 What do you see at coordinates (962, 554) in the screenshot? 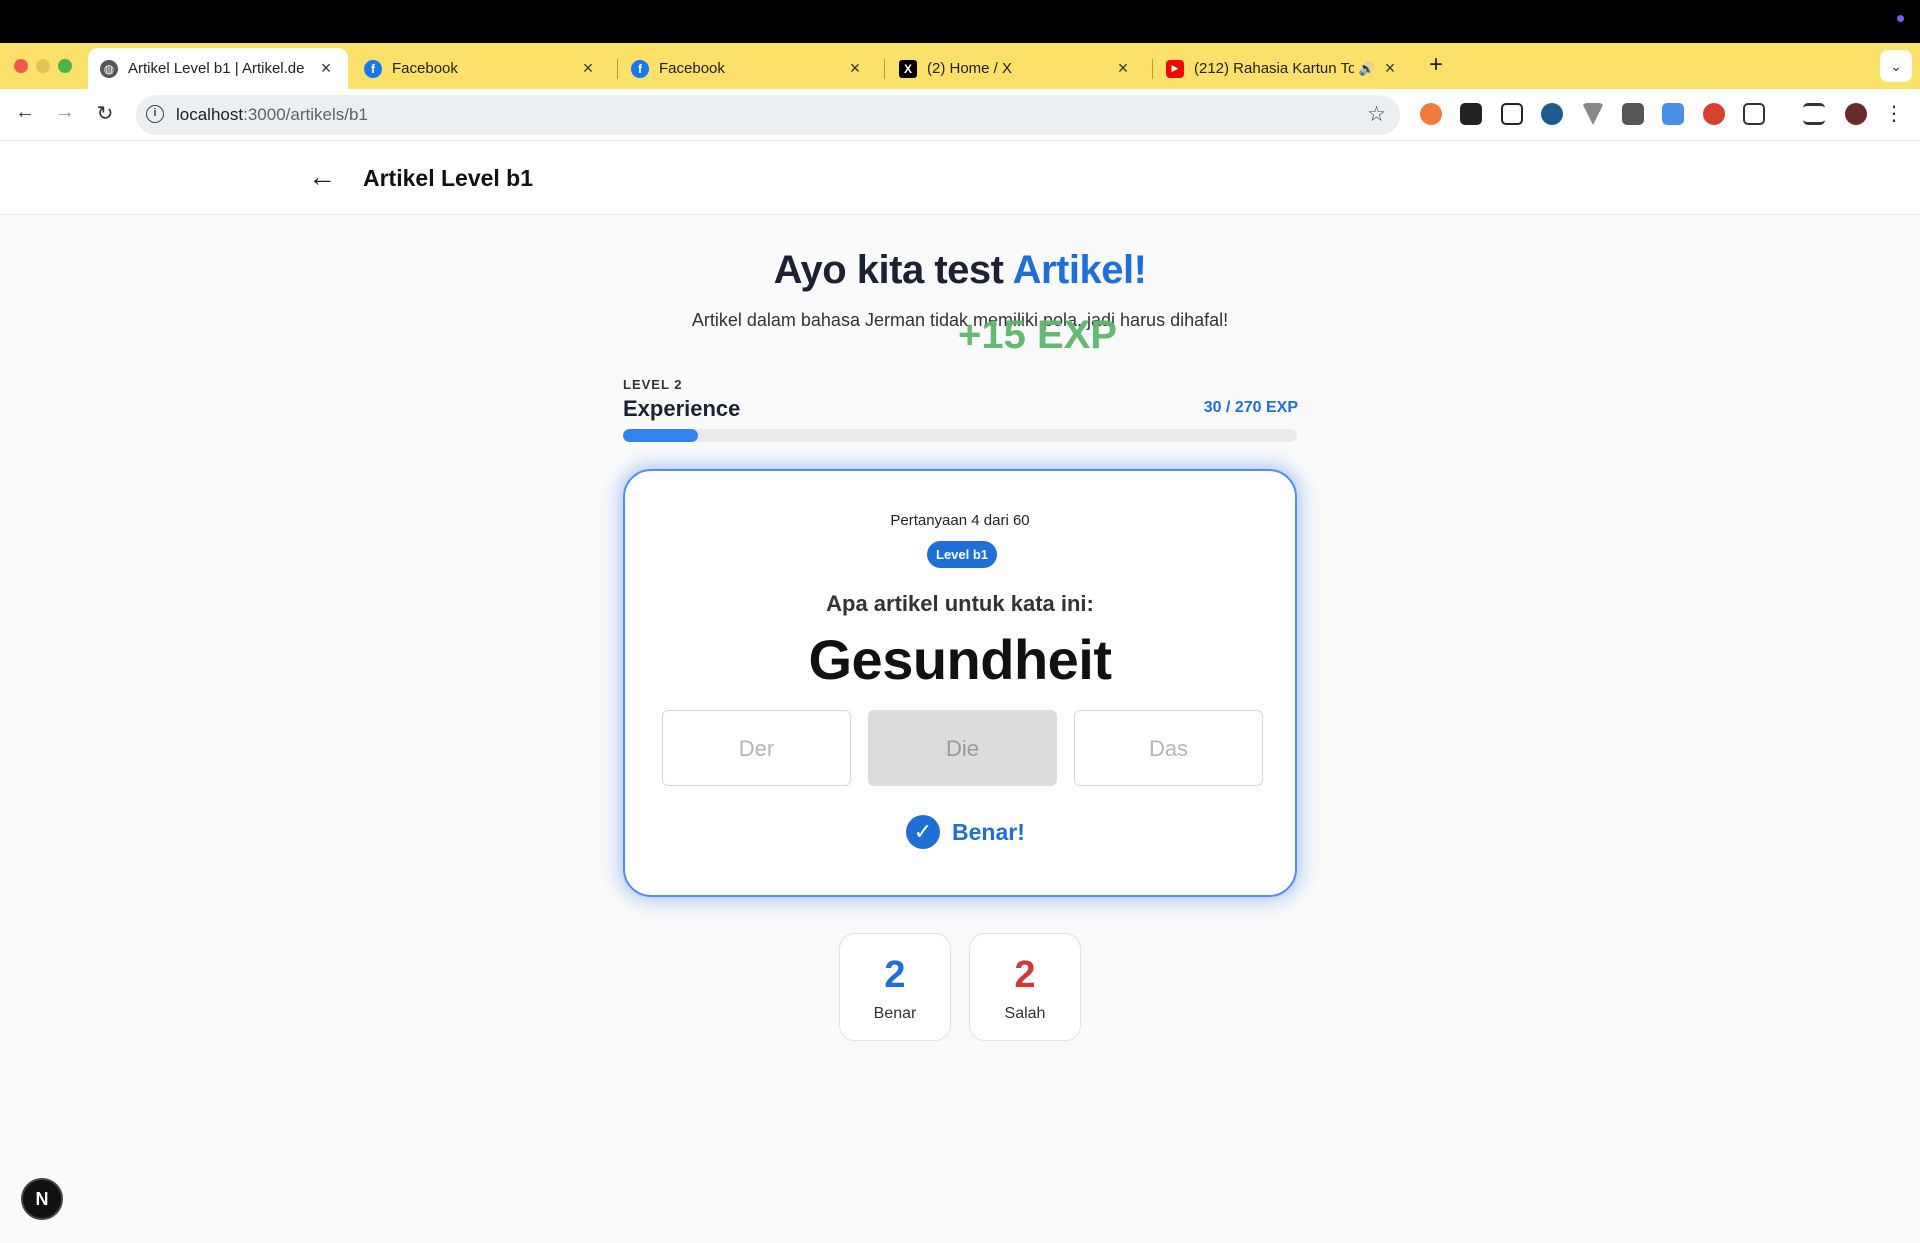
I see `level-badge: Level b1` at bounding box center [962, 554].